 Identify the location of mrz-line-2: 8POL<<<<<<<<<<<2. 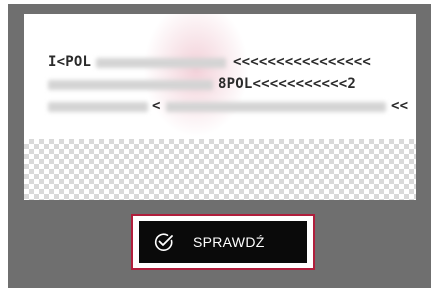
(223, 87).